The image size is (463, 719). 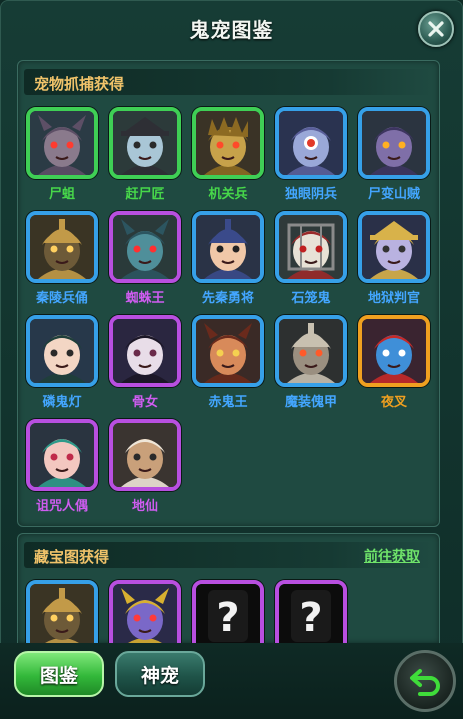 What do you see at coordinates (61, 194) in the screenshot?
I see `pet-name: 尸蛆` at bounding box center [61, 194].